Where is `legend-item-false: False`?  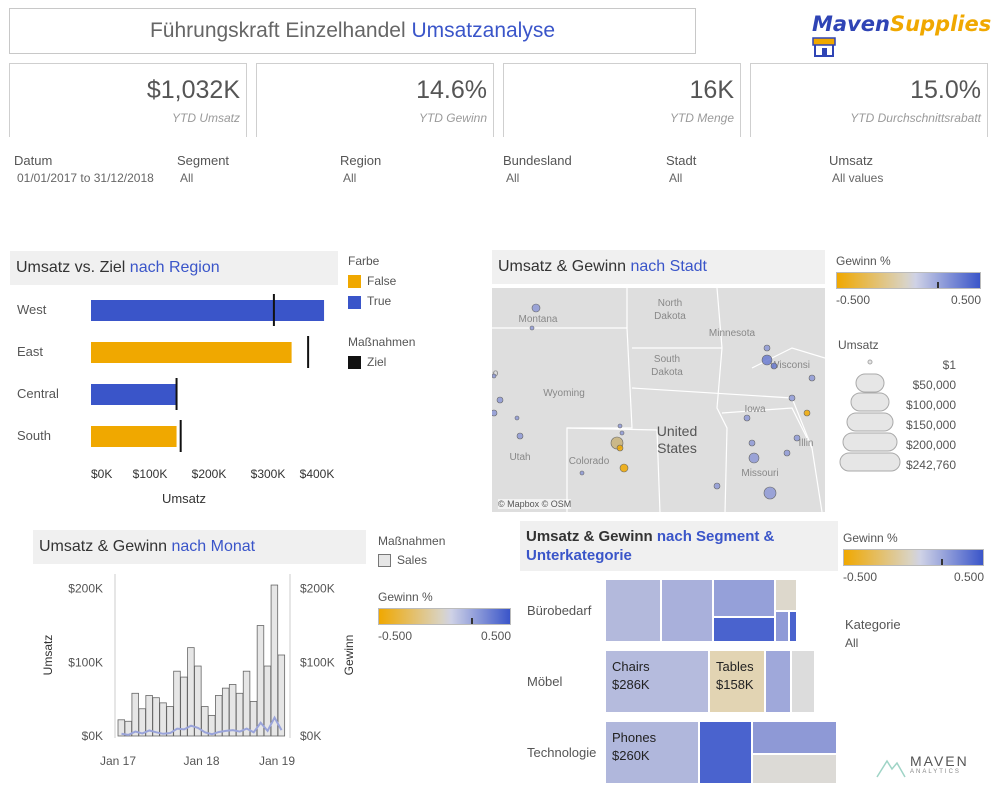 legend-item-false: False is located at coordinates (372, 281).